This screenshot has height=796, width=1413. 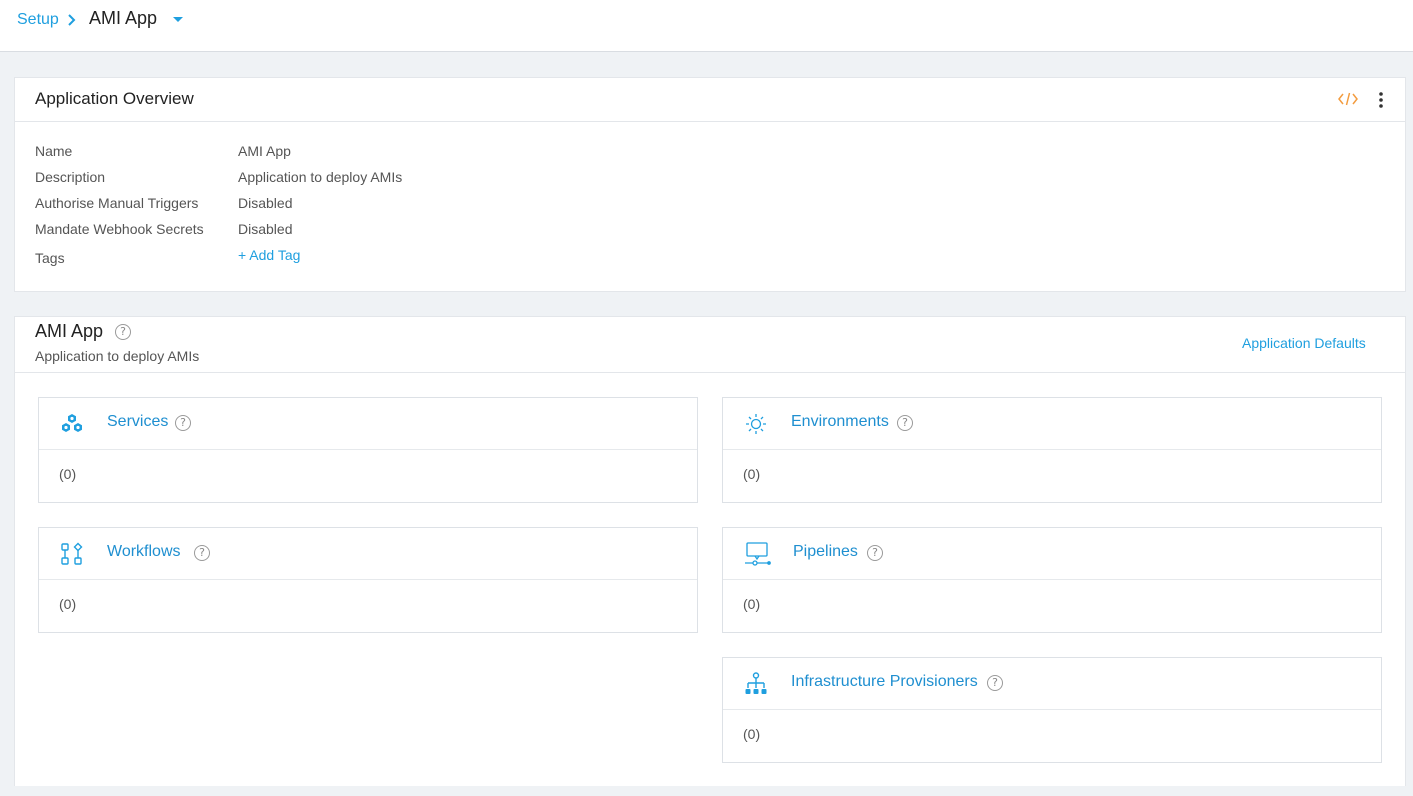 I want to click on field-label-tags: Tags, so click(x=50, y=258).